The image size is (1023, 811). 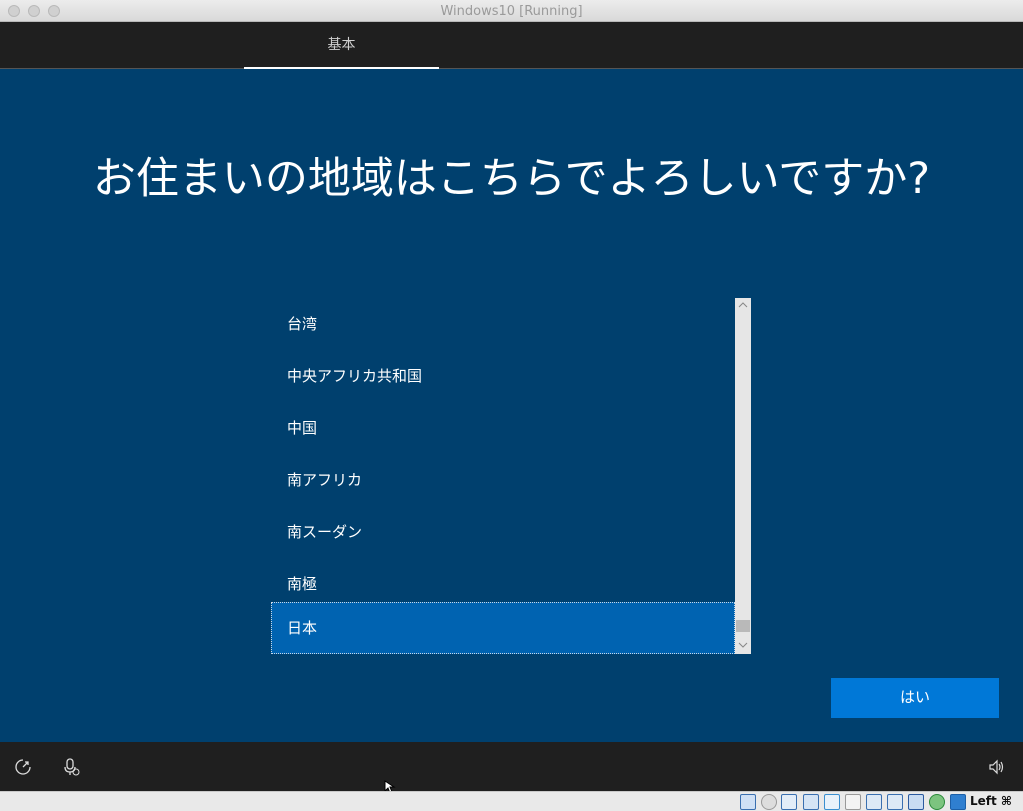 I want to click on audio-icon, so click(x=789, y=802).